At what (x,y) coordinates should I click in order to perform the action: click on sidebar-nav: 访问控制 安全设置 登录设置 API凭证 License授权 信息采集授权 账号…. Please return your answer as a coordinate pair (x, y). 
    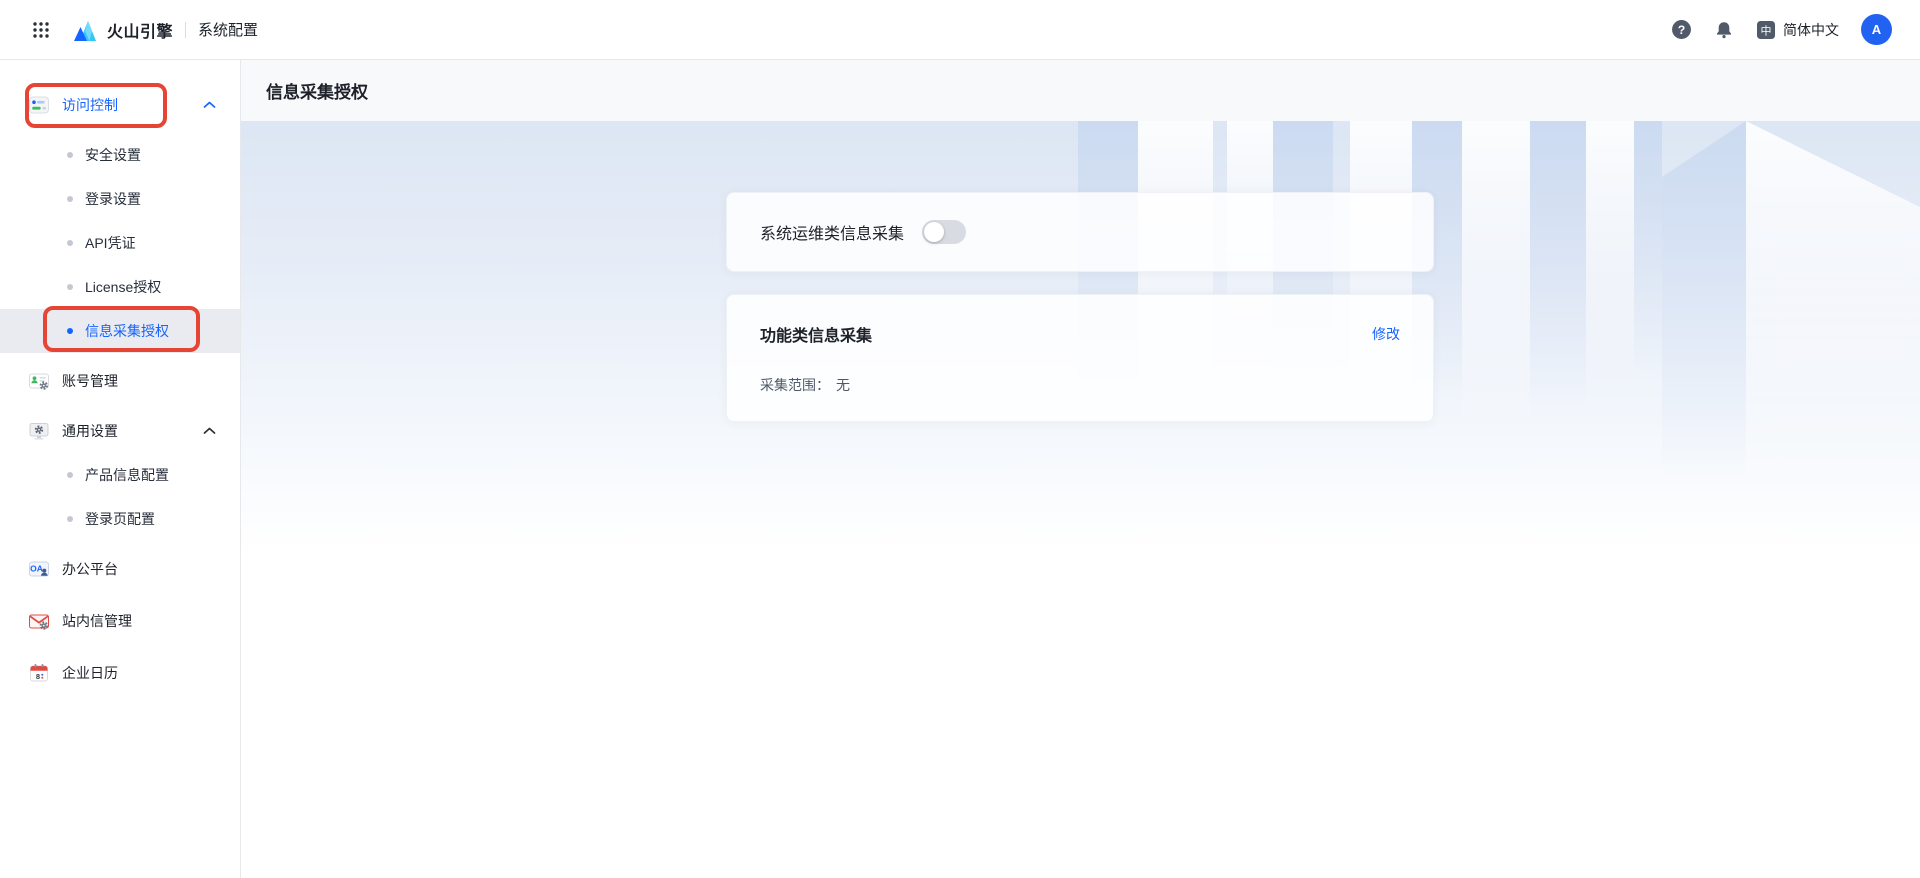
    Looking at the image, I should click on (120, 469).